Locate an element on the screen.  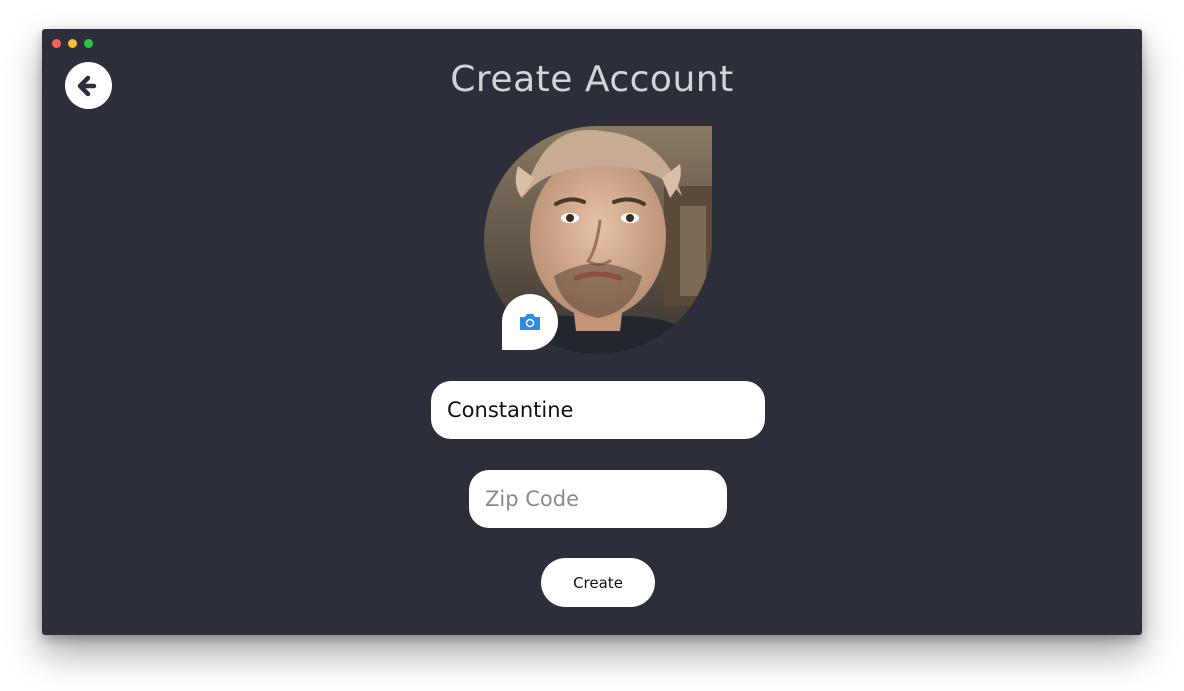
camera-icon is located at coordinates (530, 322).